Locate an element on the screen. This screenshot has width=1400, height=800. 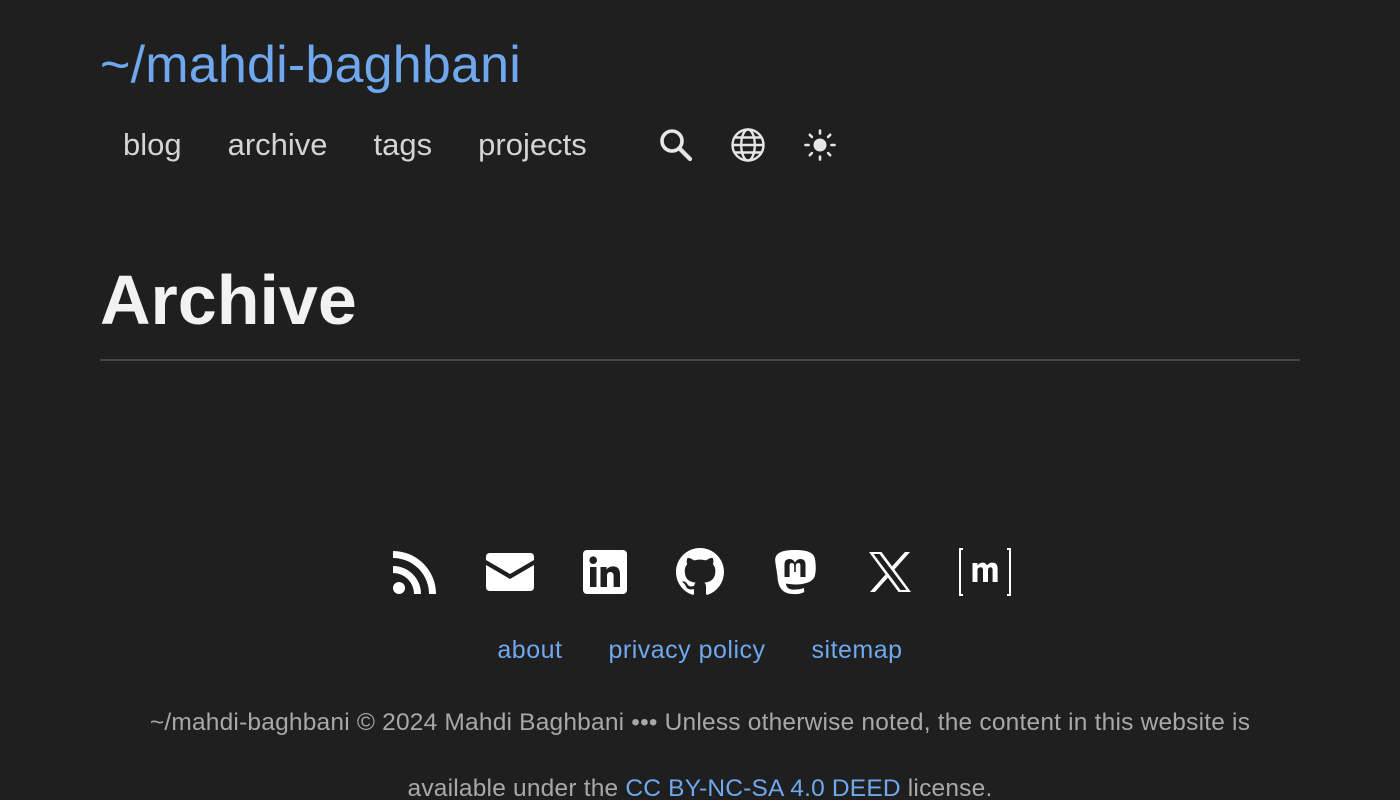
footer-link-about: about is located at coordinates (529, 650).